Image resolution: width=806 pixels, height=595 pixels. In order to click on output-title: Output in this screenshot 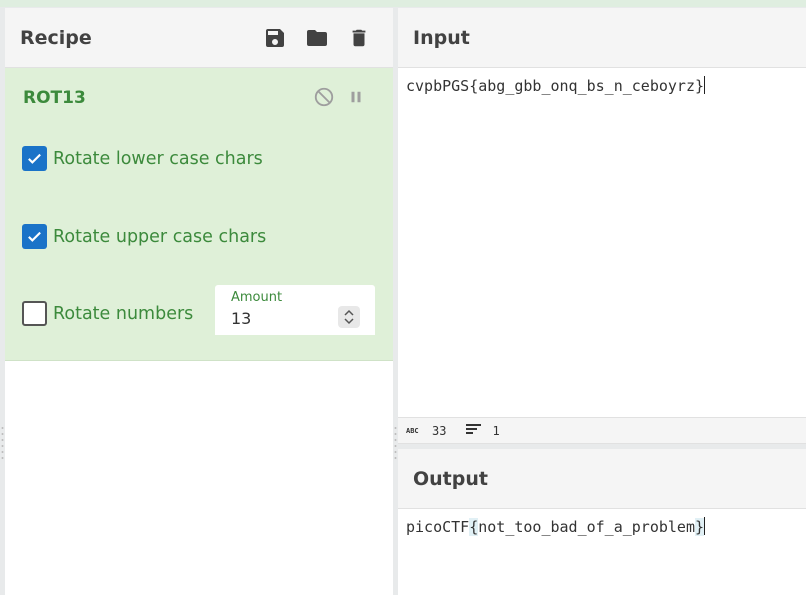, I will do `click(450, 478)`.